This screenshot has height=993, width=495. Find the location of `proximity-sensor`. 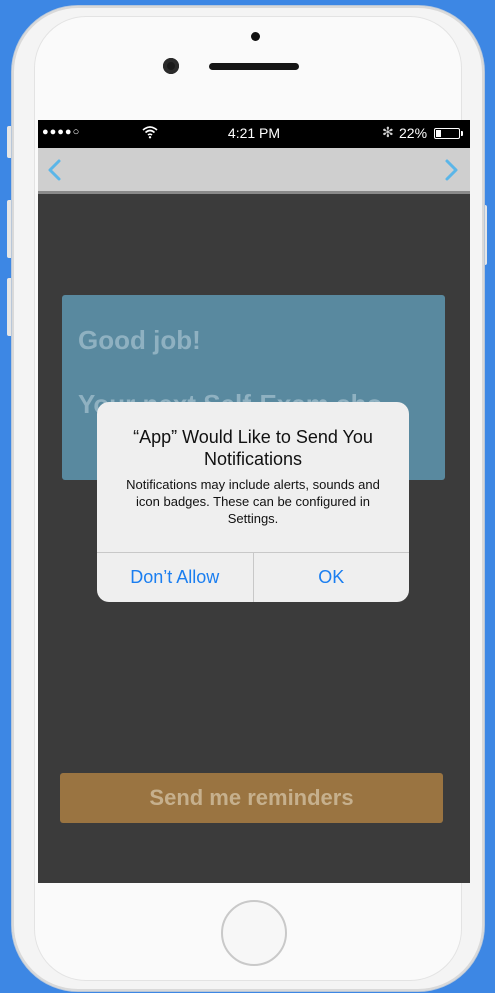

proximity-sensor is located at coordinates (255, 36).